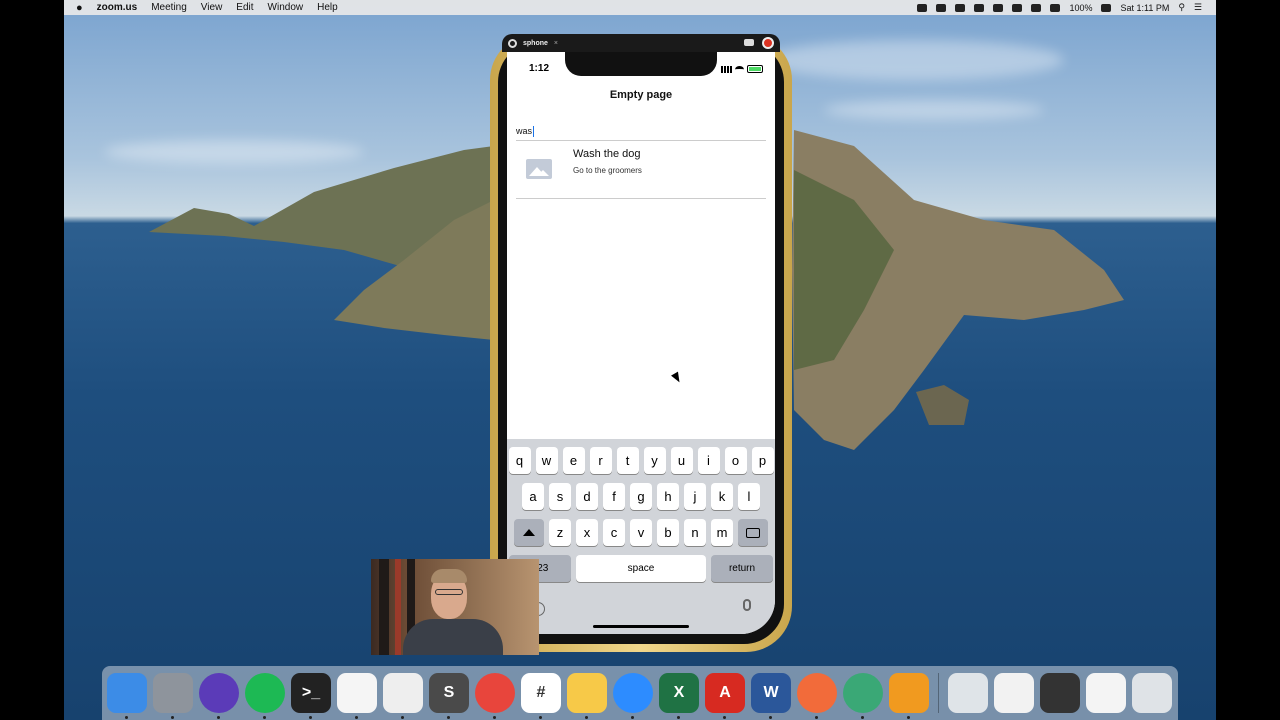 The height and width of the screenshot is (720, 1280). What do you see at coordinates (641, 568) in the screenshot?
I see `space-key: space` at bounding box center [641, 568].